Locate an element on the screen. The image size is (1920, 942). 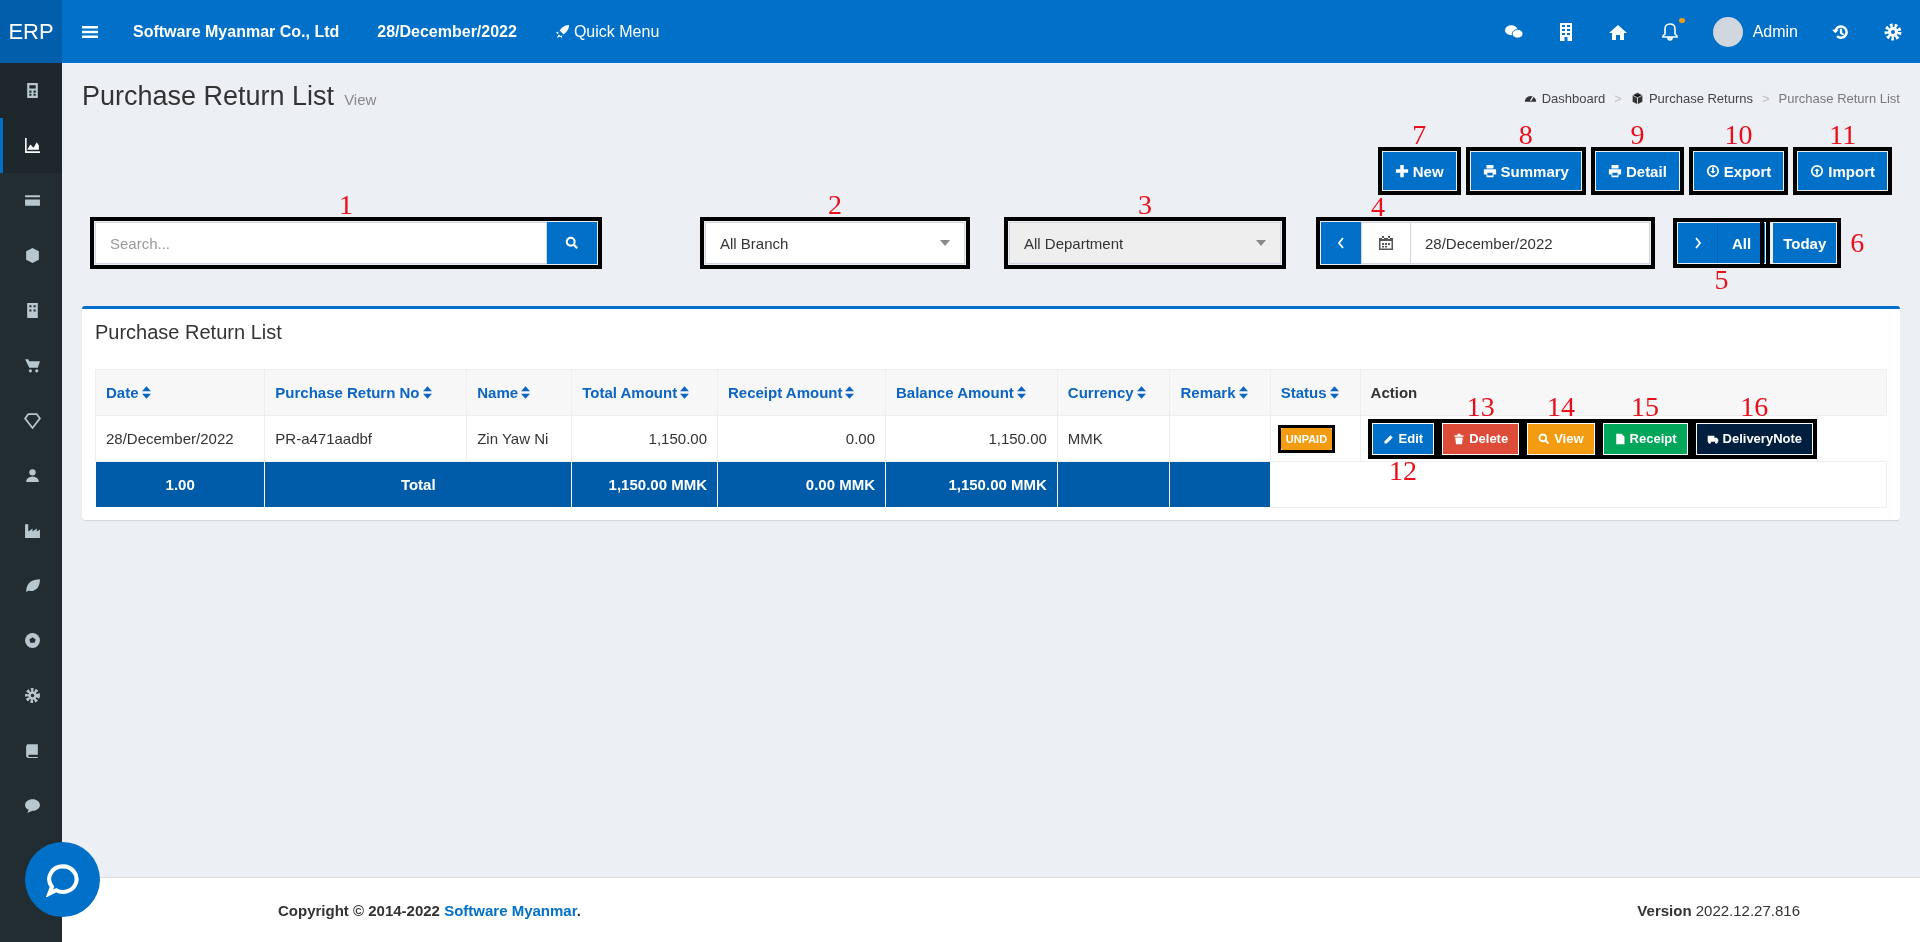
panel-title: Purchase Return List is located at coordinates (189, 332).